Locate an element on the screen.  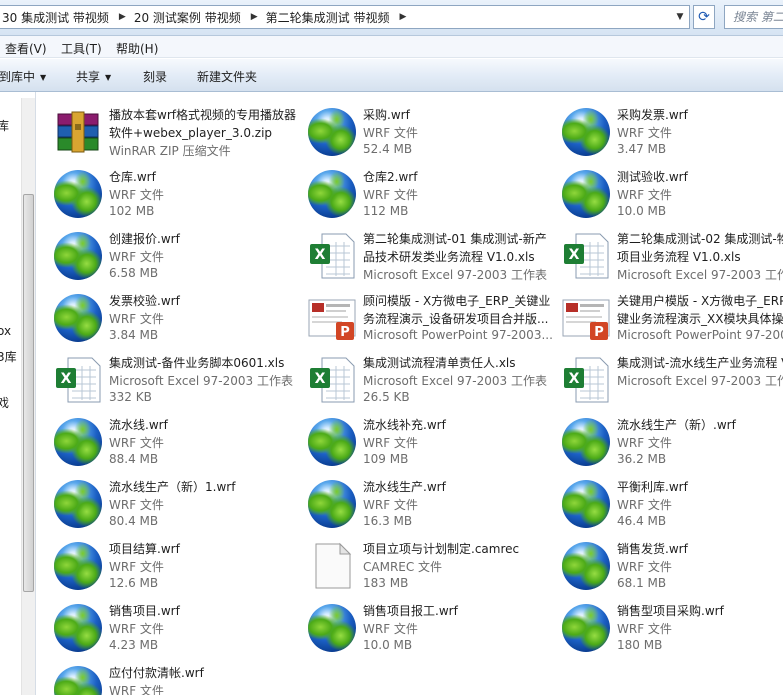
file-name: 发票校验.wrf is located at coordinates (144, 301).